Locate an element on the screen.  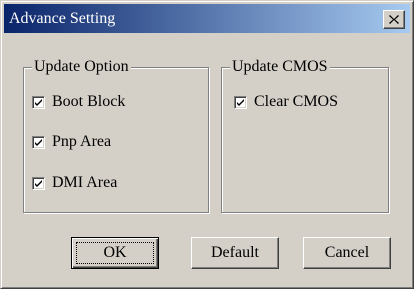
title-bar: Advance Setting is located at coordinates (207, 18).